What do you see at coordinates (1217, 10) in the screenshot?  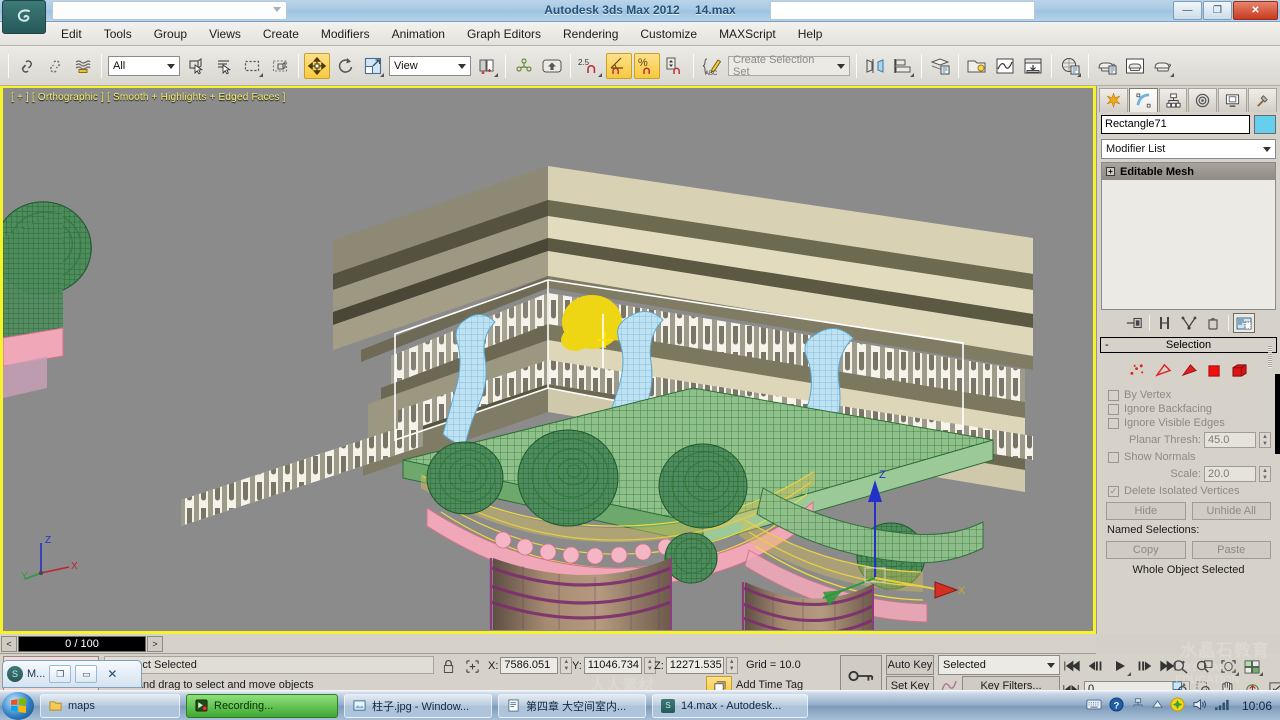 I see `maximize-button: ❐` at bounding box center [1217, 10].